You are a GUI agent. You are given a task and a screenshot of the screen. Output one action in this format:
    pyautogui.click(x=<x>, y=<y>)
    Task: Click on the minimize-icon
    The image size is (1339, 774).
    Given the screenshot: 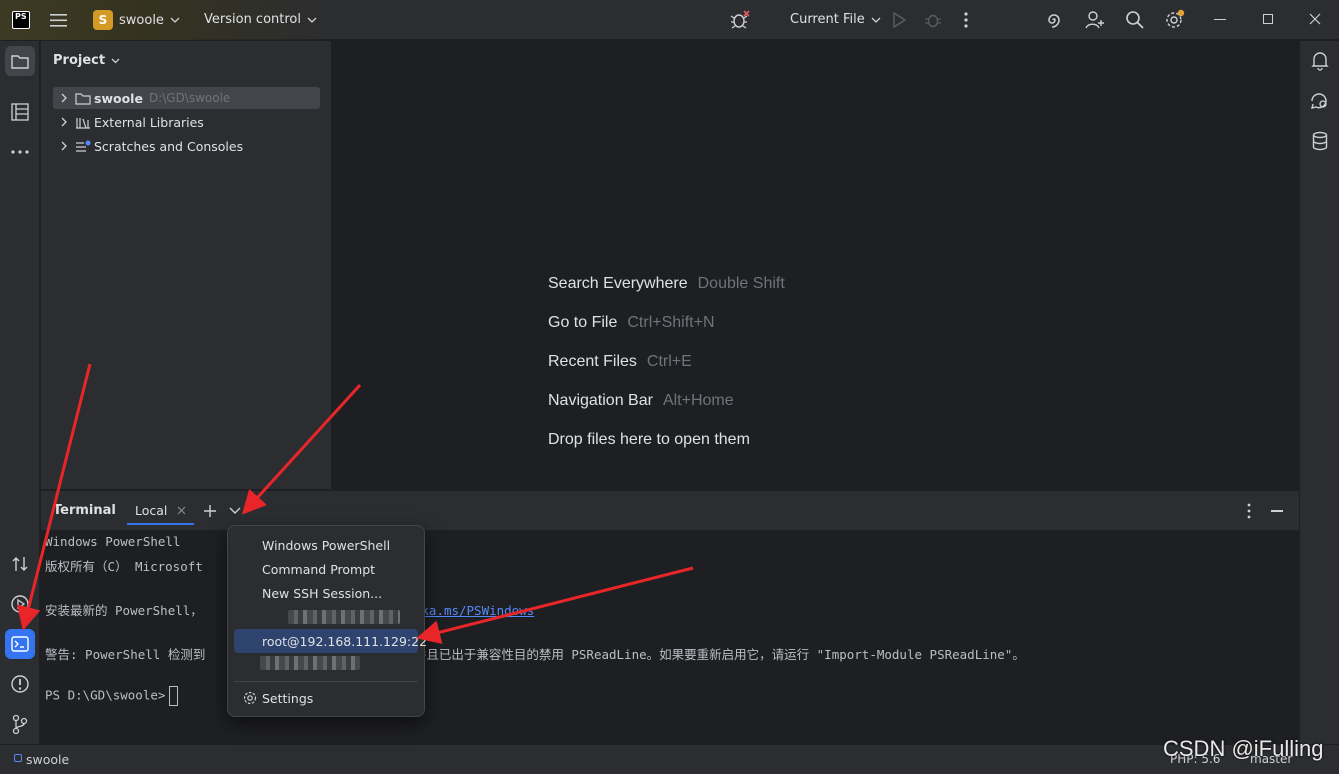 What is the action you would take?
    pyautogui.click(x=1220, y=19)
    